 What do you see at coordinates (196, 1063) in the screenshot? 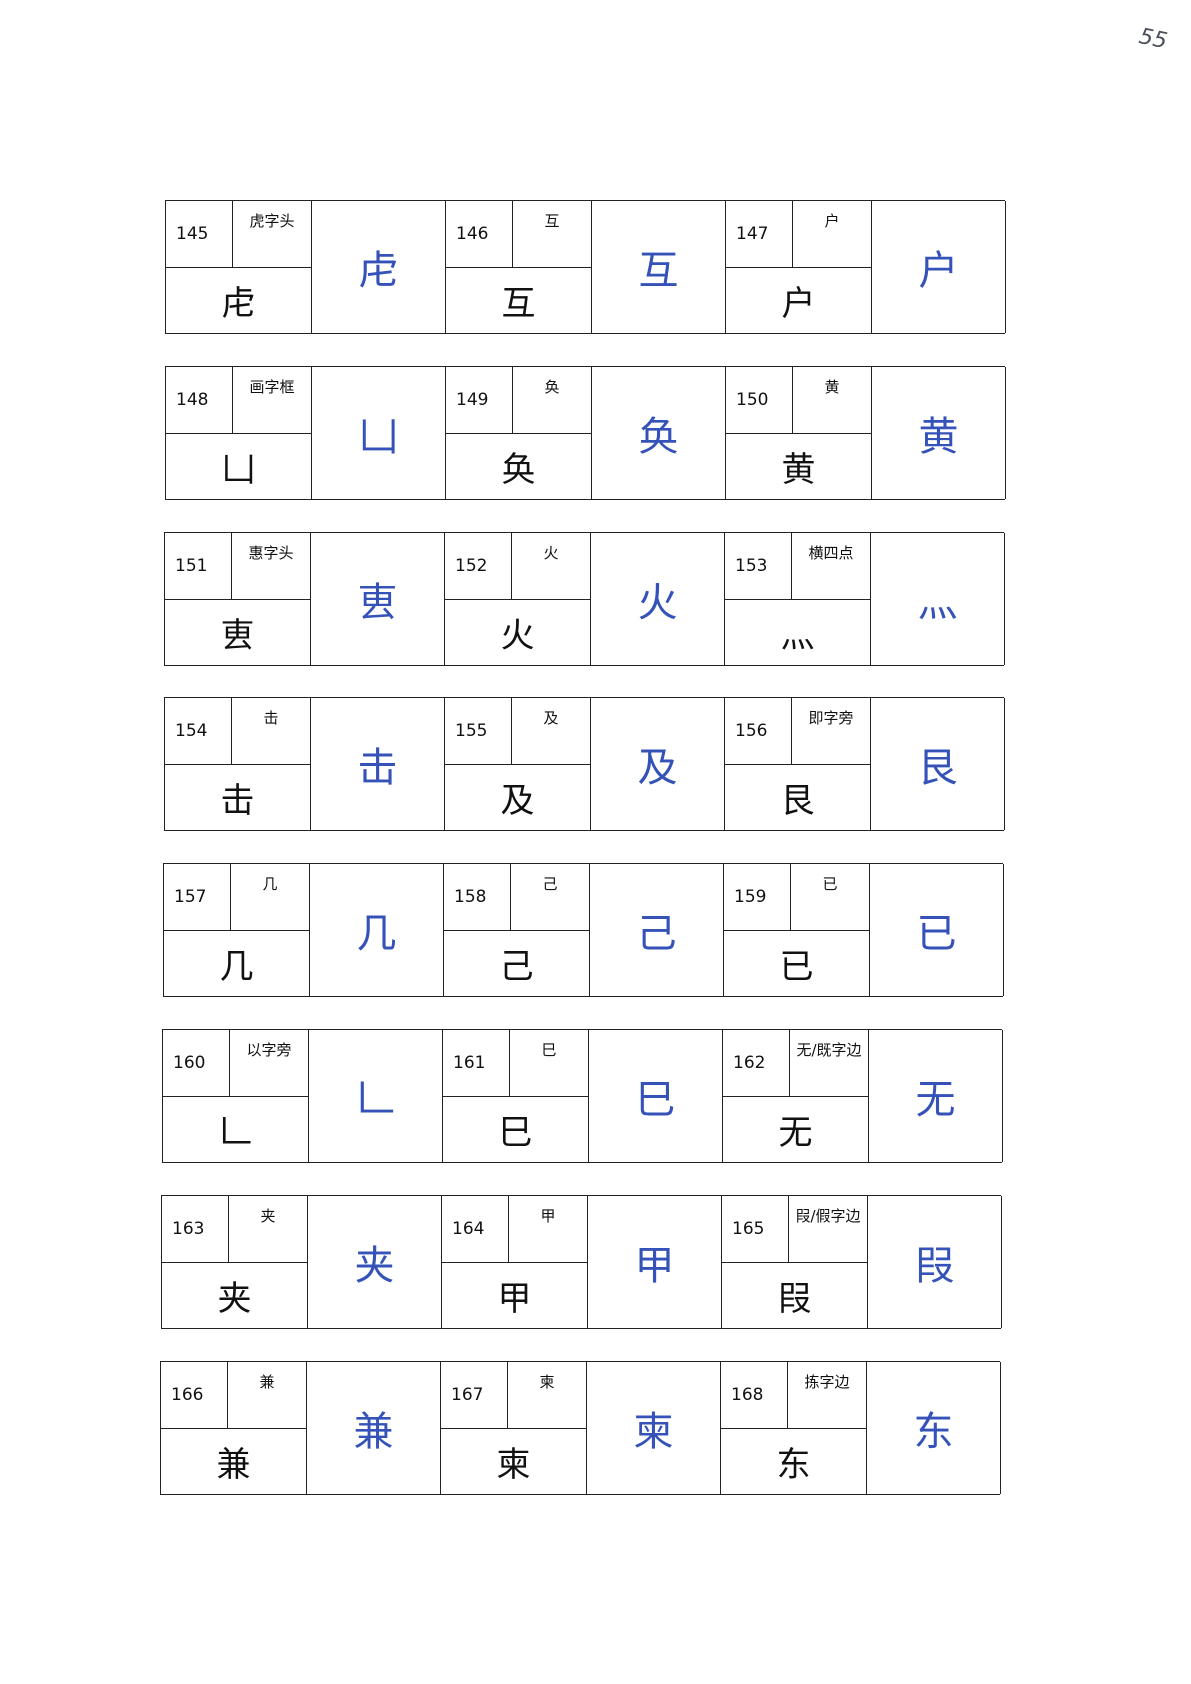
I see `entry-number: 160` at bounding box center [196, 1063].